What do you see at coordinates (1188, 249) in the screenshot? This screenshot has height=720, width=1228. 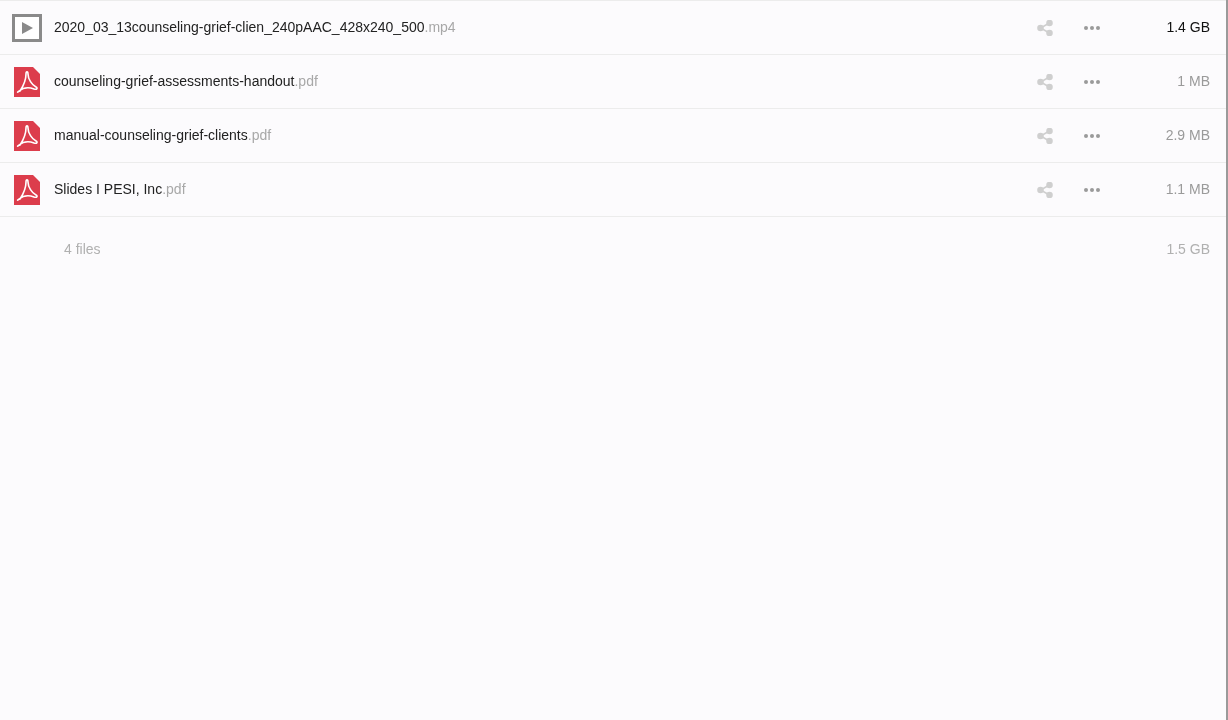 I see `total-size: 1.5 GB` at bounding box center [1188, 249].